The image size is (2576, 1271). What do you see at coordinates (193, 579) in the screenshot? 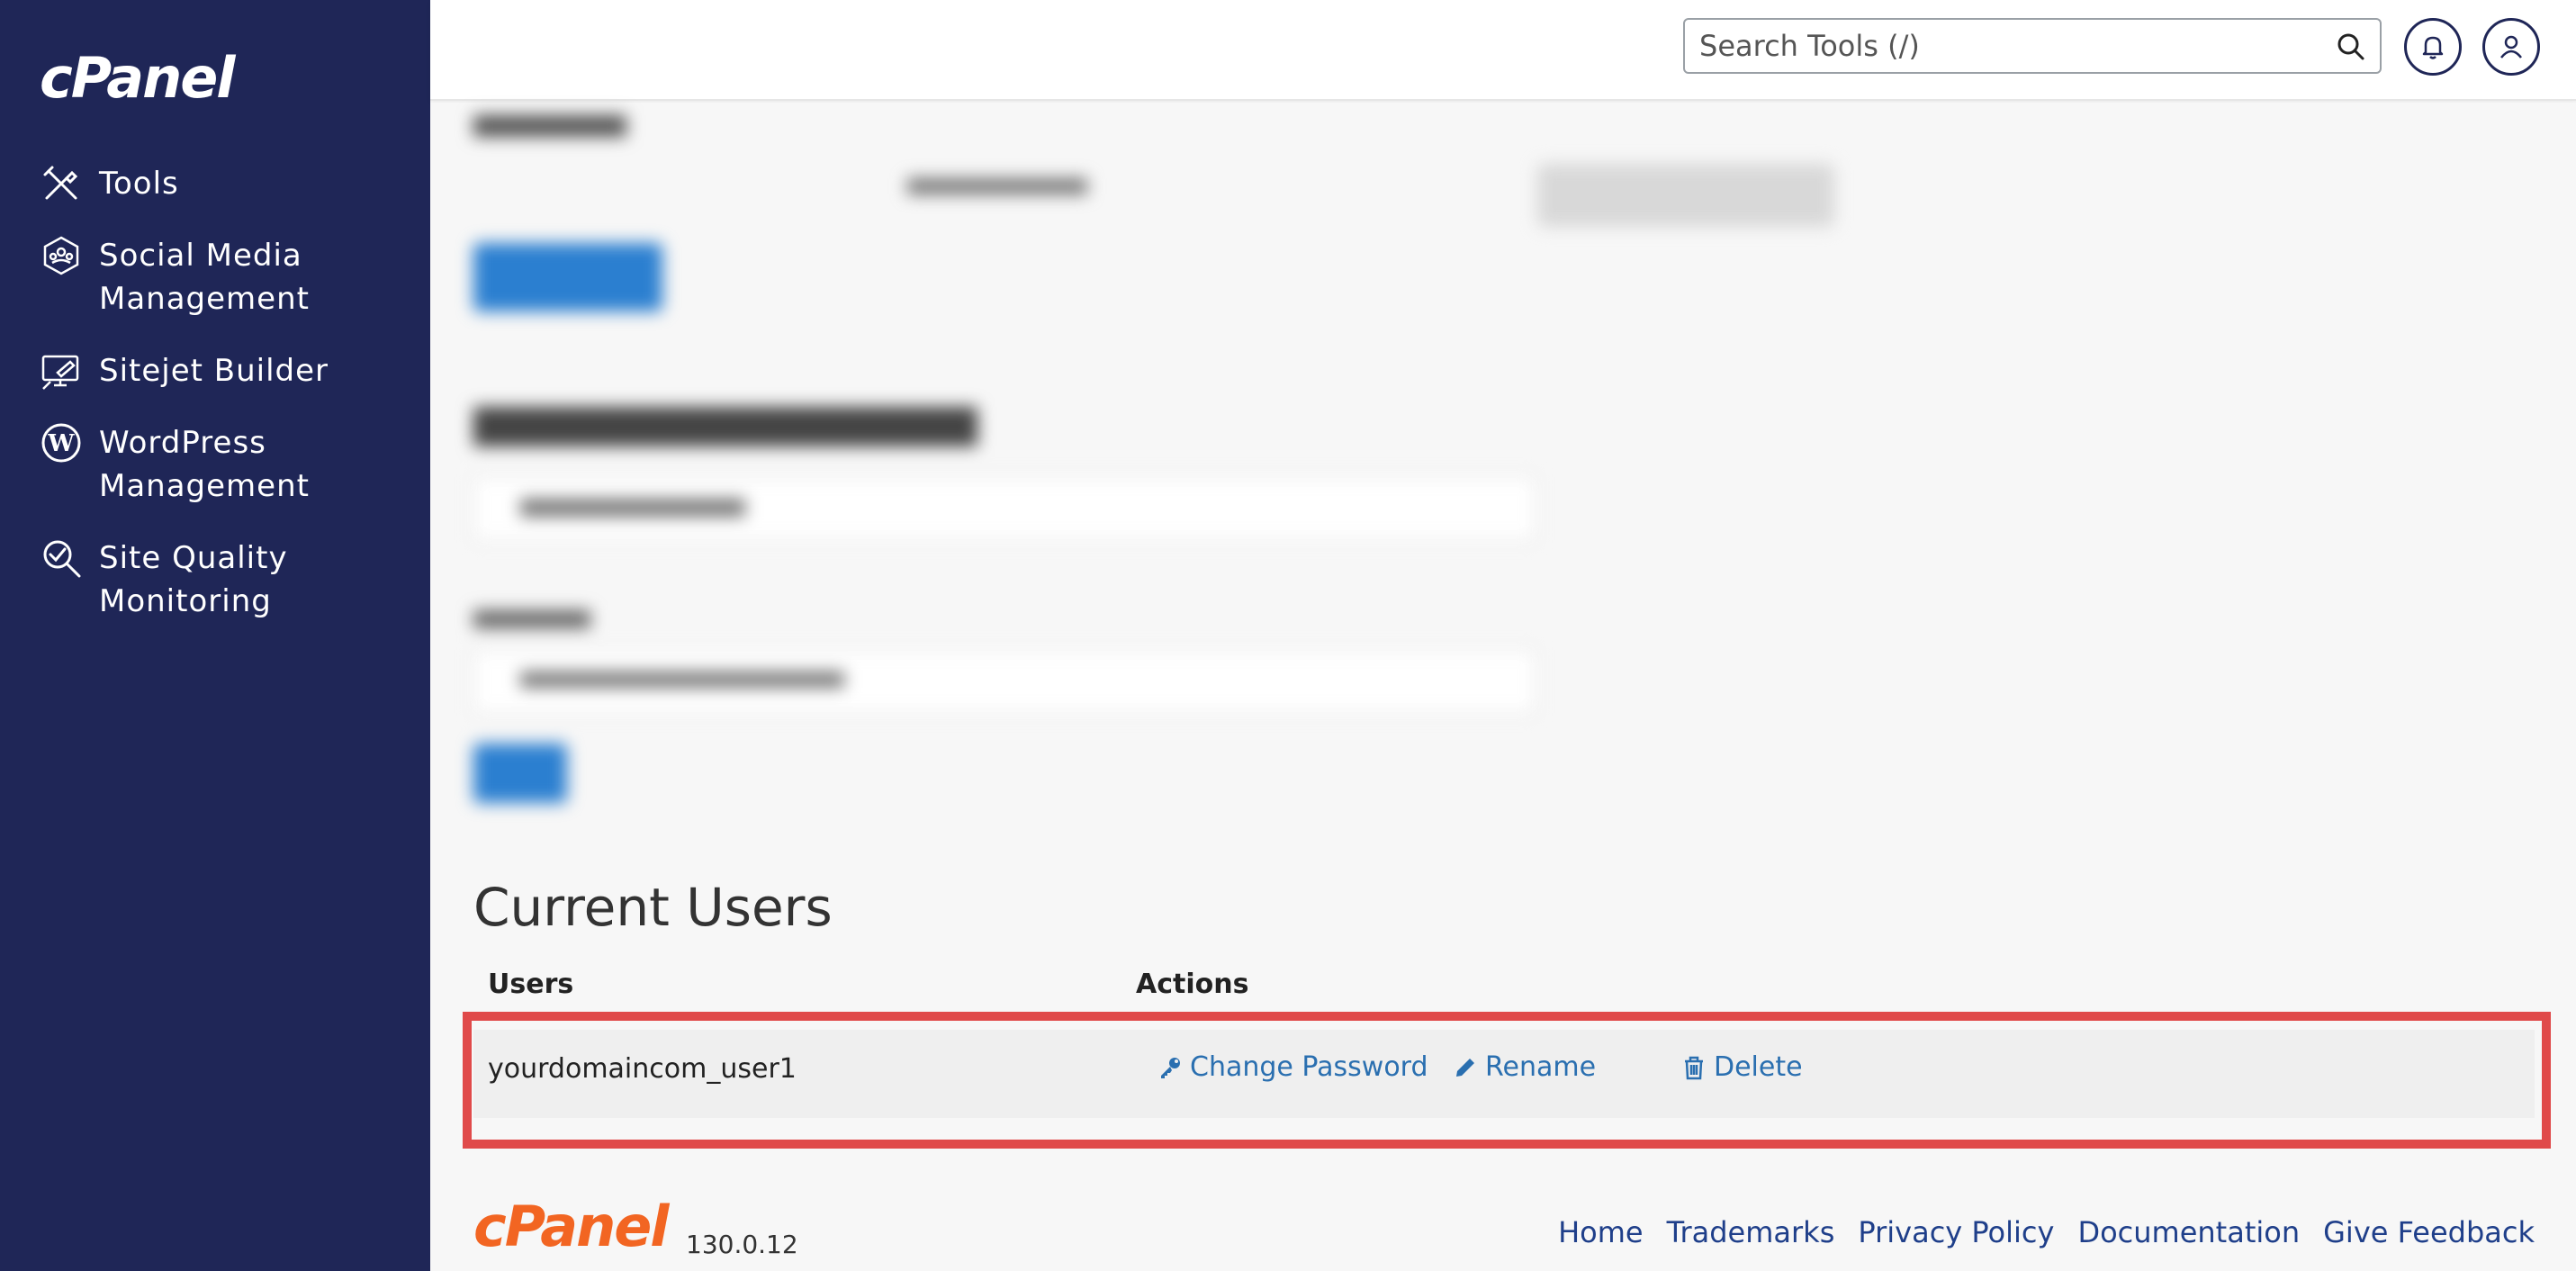
I see `sidebar-item-label: Site Quality Monitoring` at bounding box center [193, 579].